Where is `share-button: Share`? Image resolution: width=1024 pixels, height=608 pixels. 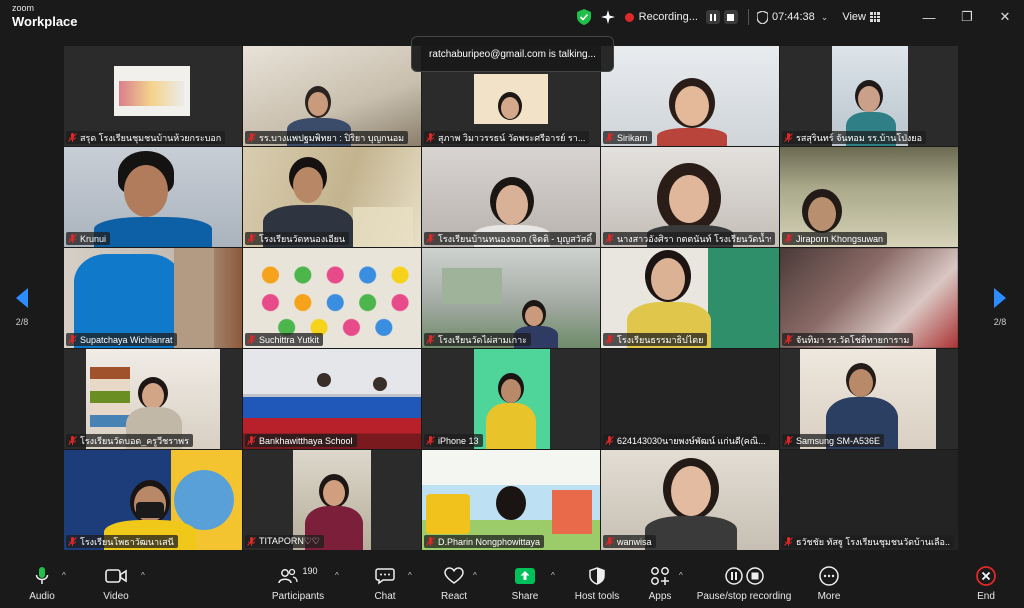 share-button: Share is located at coordinates (525, 585).